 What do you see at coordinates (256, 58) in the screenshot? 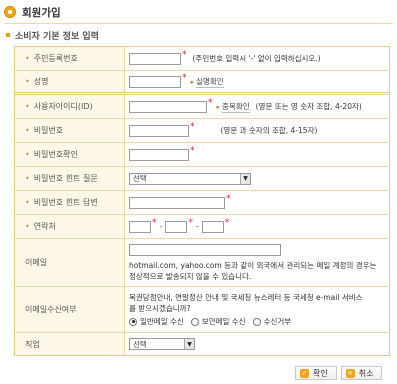
I see `rrn-hint: (주민번호 입력시 '-' 없이 입력하십시오.)` at bounding box center [256, 58].